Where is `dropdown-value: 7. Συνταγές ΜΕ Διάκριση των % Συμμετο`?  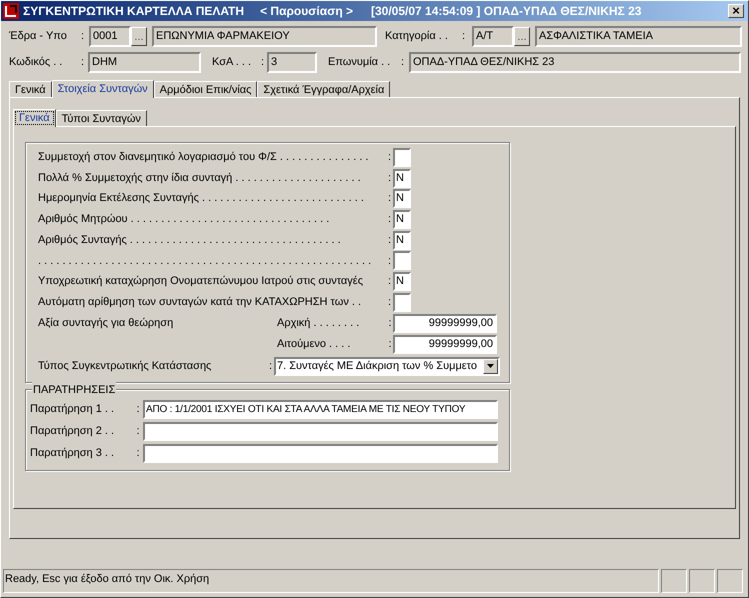 dropdown-value: 7. Συνταγές ΜΕ Διάκριση των % Συμμετο is located at coordinates (377, 366).